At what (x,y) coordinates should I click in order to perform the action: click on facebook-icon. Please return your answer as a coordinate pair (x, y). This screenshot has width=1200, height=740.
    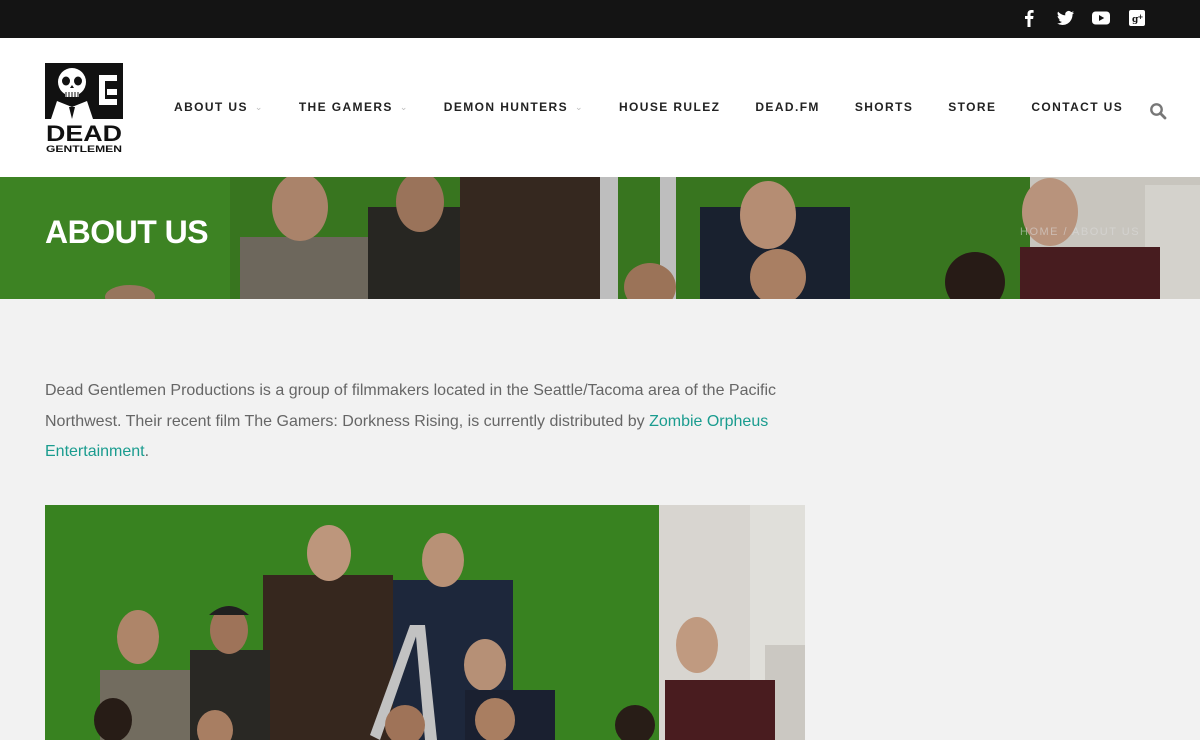
    Looking at the image, I should click on (1029, 18).